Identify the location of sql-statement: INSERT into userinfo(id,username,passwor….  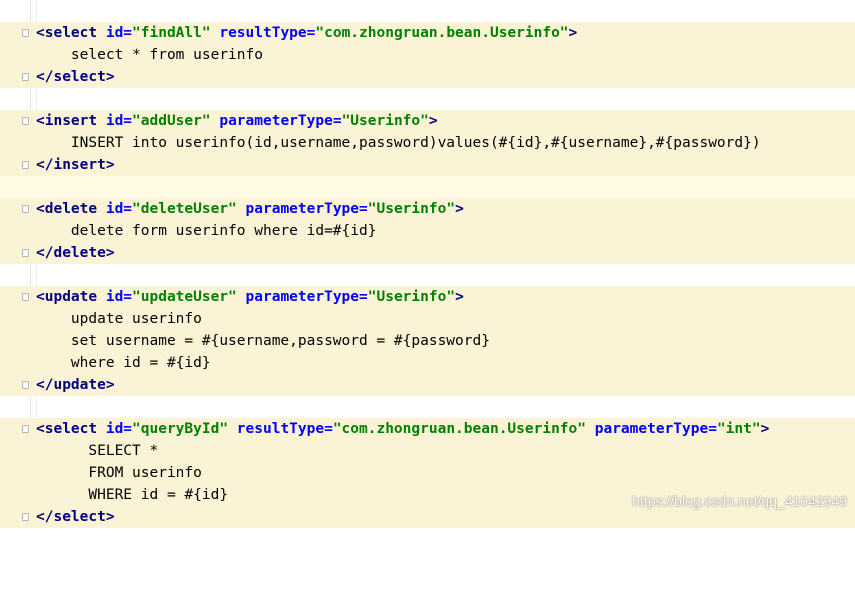
(398, 143).